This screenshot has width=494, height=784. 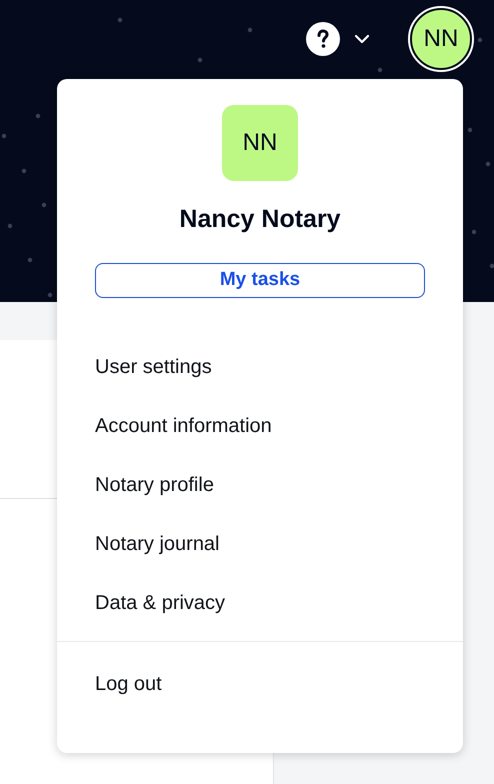 I want to click on menu-item: Log out, so click(x=260, y=684).